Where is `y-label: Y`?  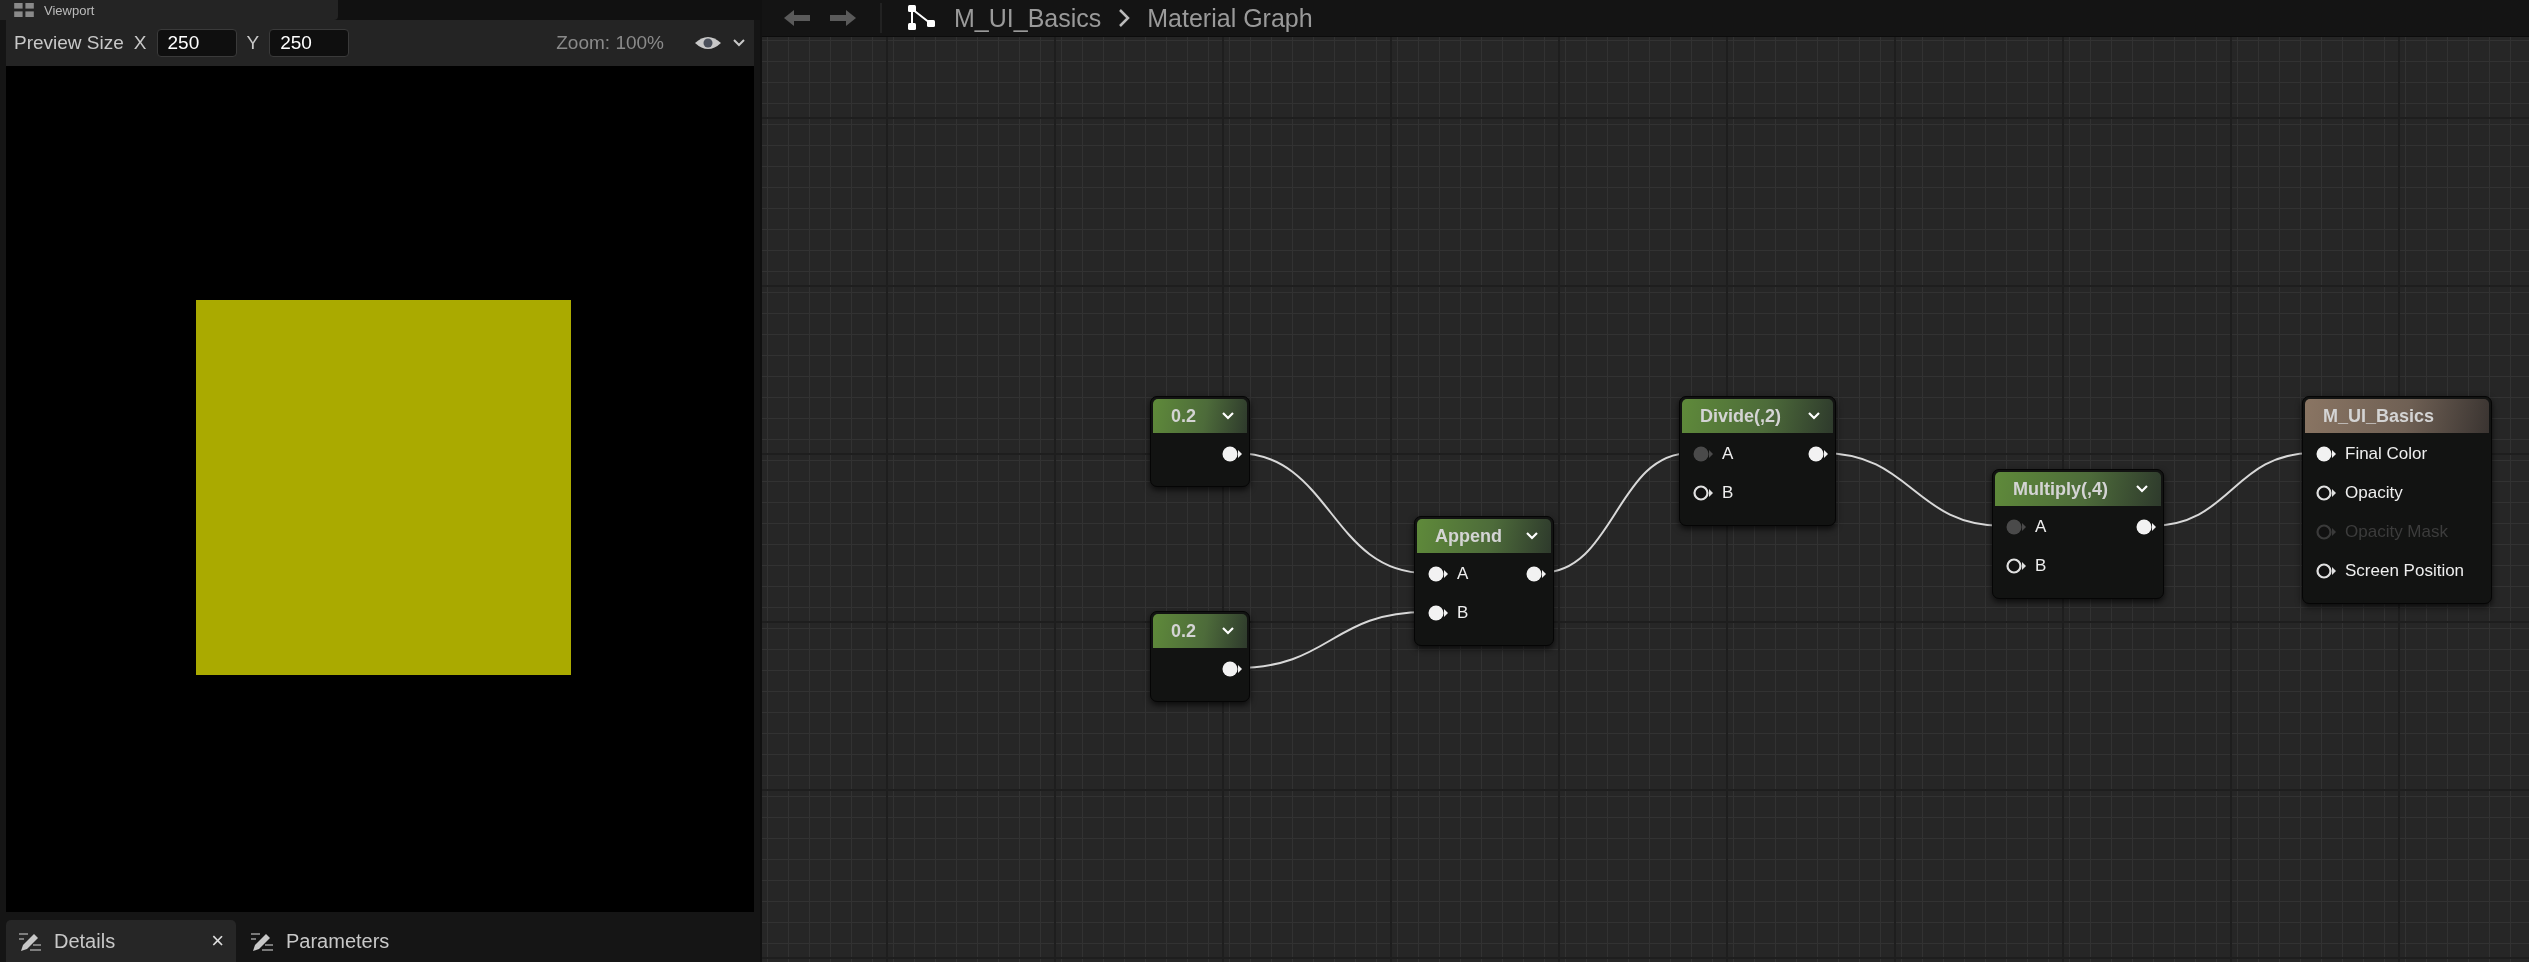
y-label: Y is located at coordinates (253, 43).